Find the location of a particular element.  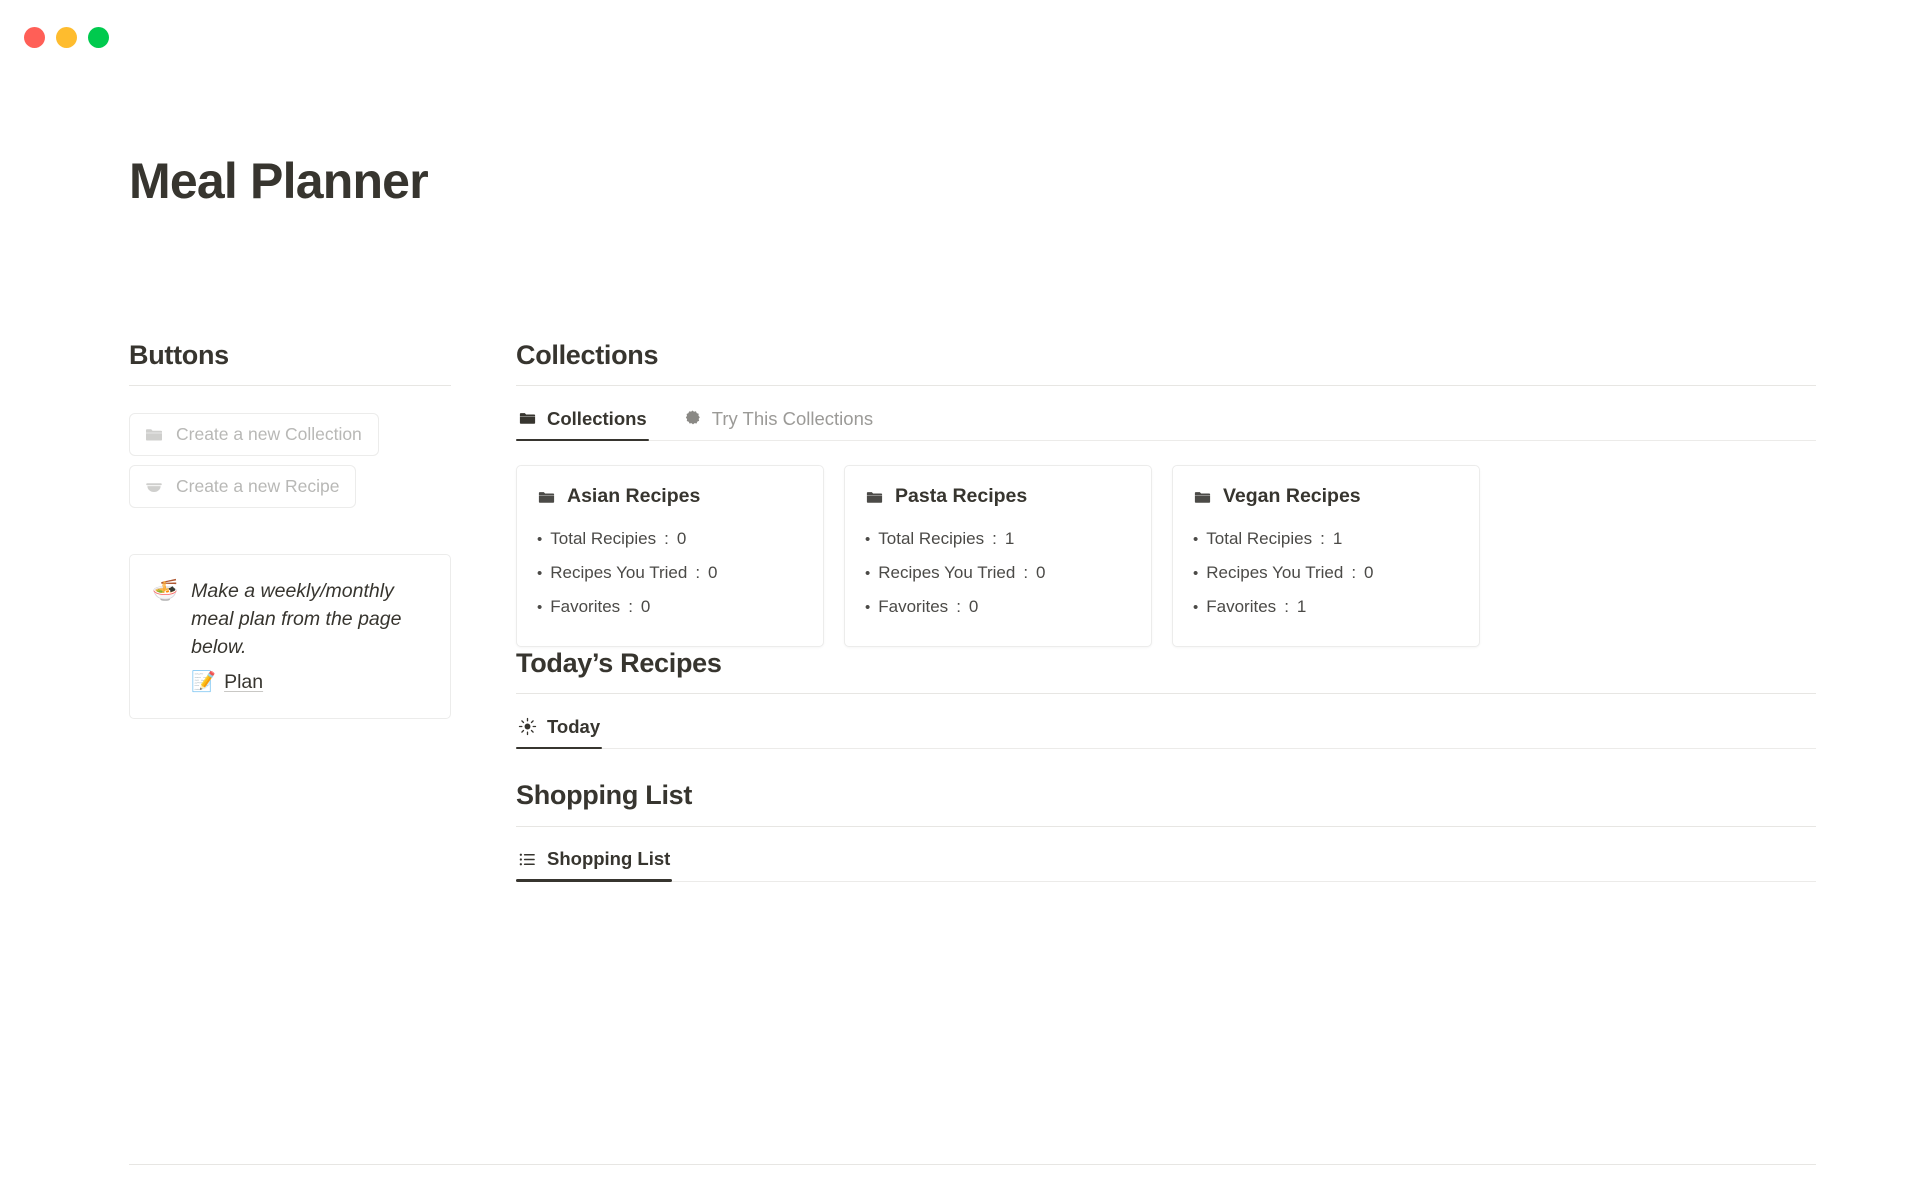

shopping-list-block: Shopping List Shopping List is located at coordinates (1166, 845).